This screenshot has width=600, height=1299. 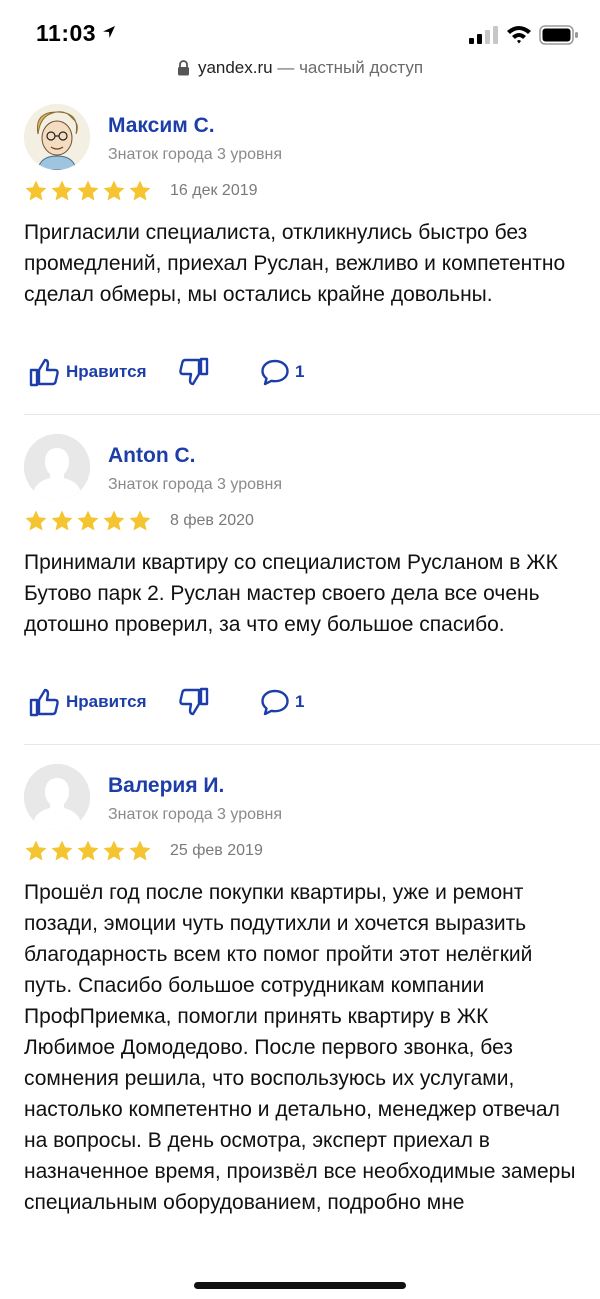 I want to click on cellular-signal-icon, so click(x=483, y=35).